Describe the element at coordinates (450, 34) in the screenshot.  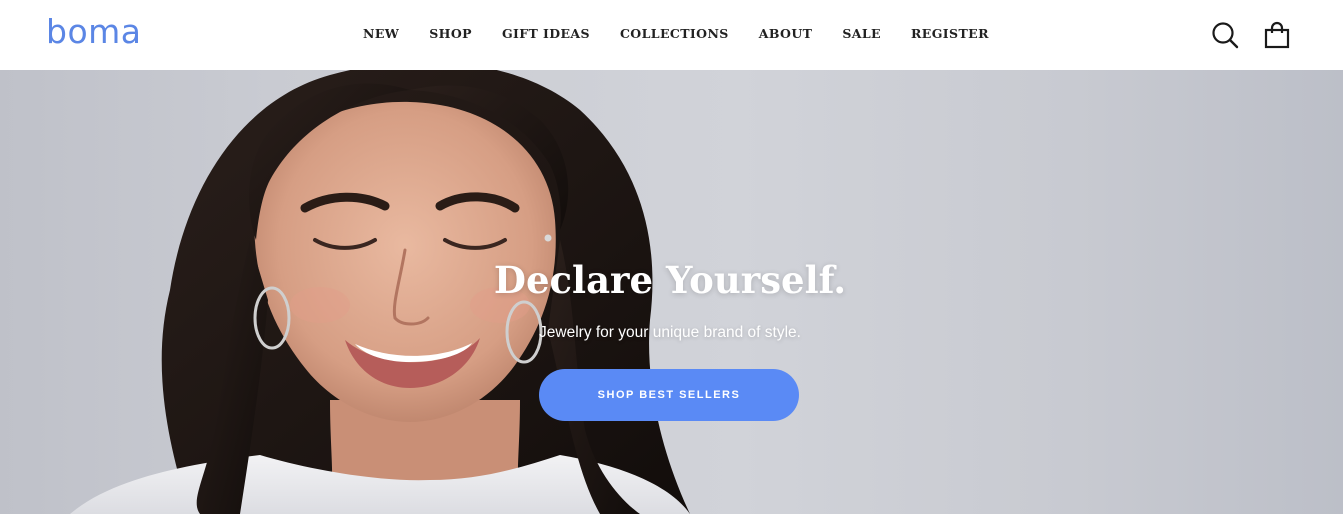
I see `nav-item-shop: SHOP` at that location.